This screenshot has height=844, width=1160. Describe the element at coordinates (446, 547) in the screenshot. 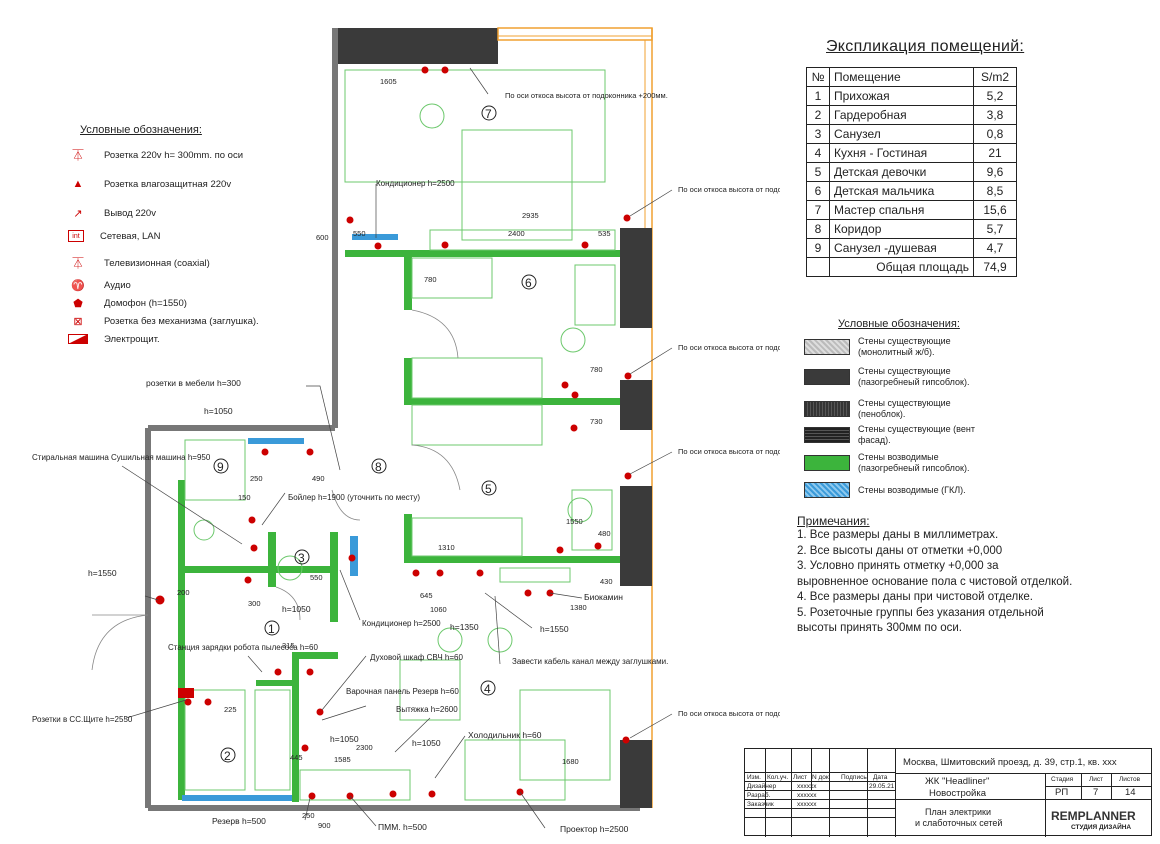

I see `svg-text: 1310` at that location.